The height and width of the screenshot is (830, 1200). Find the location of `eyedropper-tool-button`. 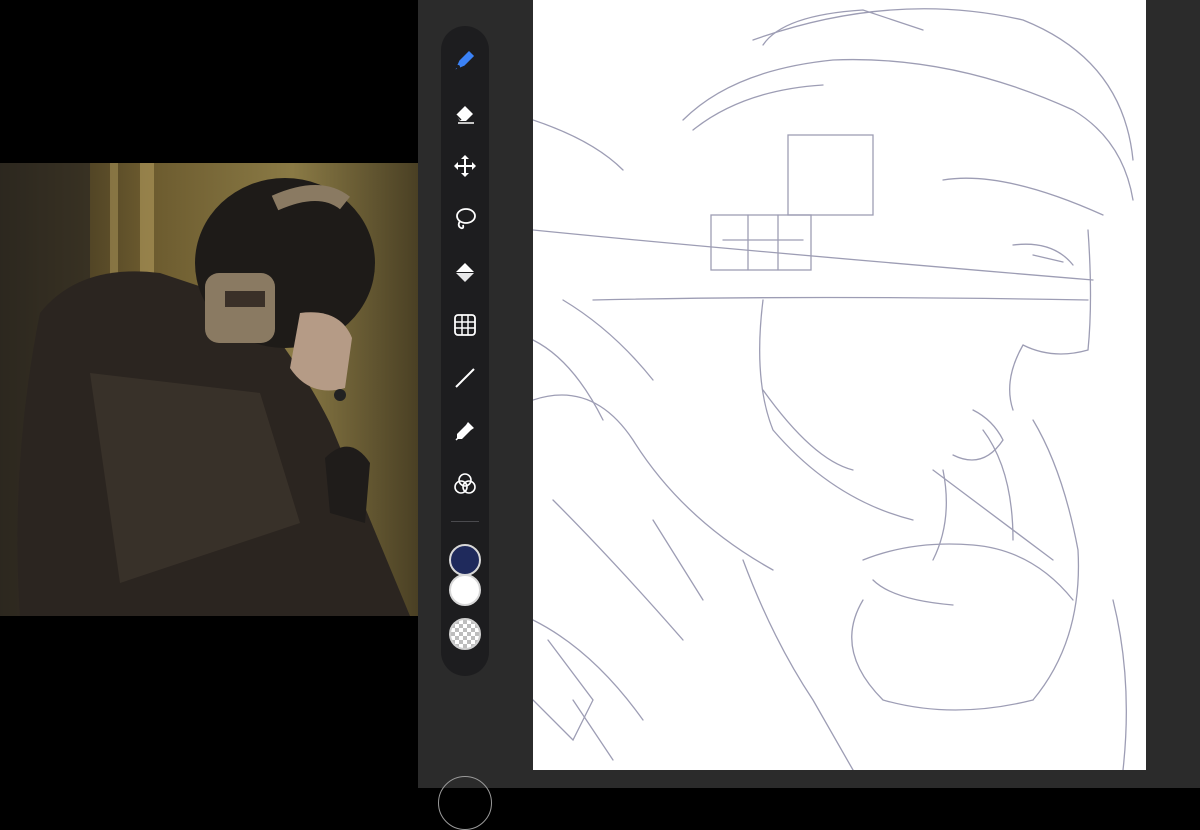

eyedropper-tool-button is located at coordinates (465, 431).